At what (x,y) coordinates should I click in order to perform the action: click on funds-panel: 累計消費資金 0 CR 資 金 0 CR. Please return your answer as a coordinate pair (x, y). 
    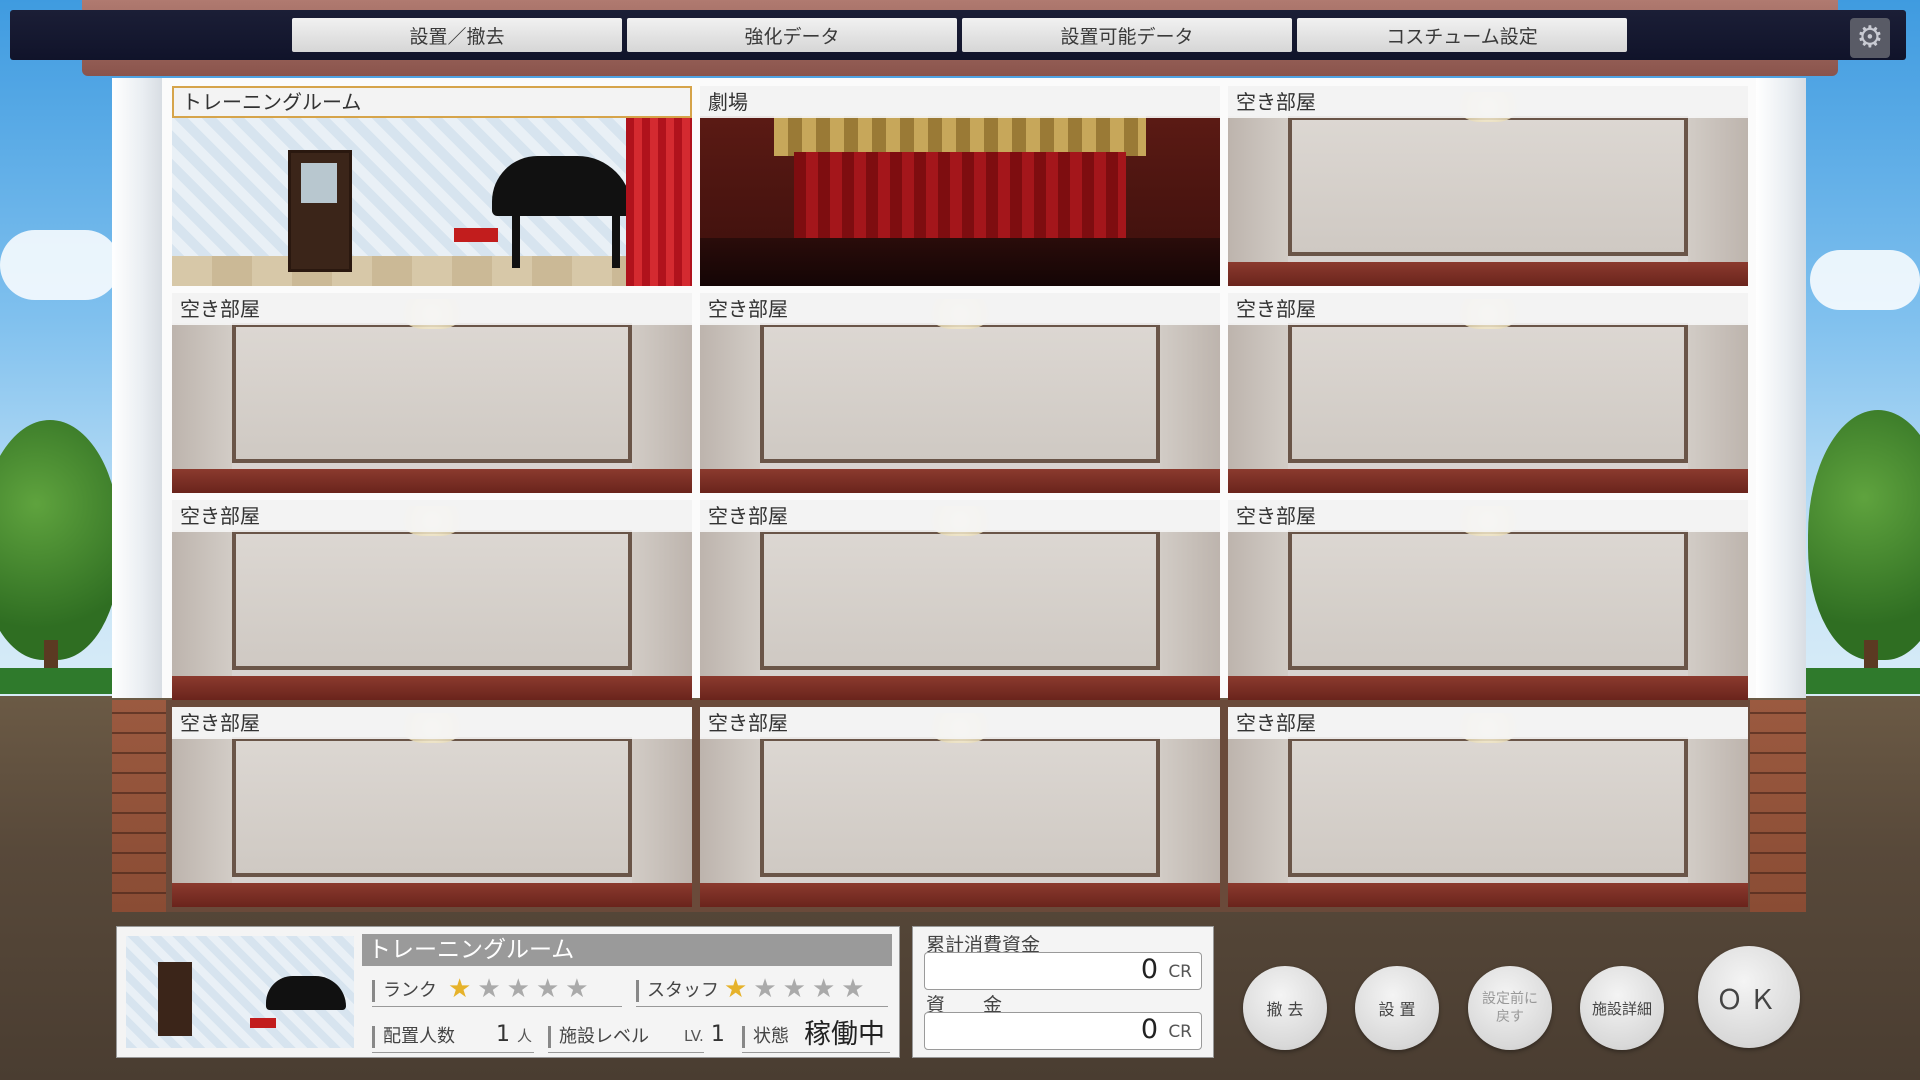
    Looking at the image, I should click on (1063, 992).